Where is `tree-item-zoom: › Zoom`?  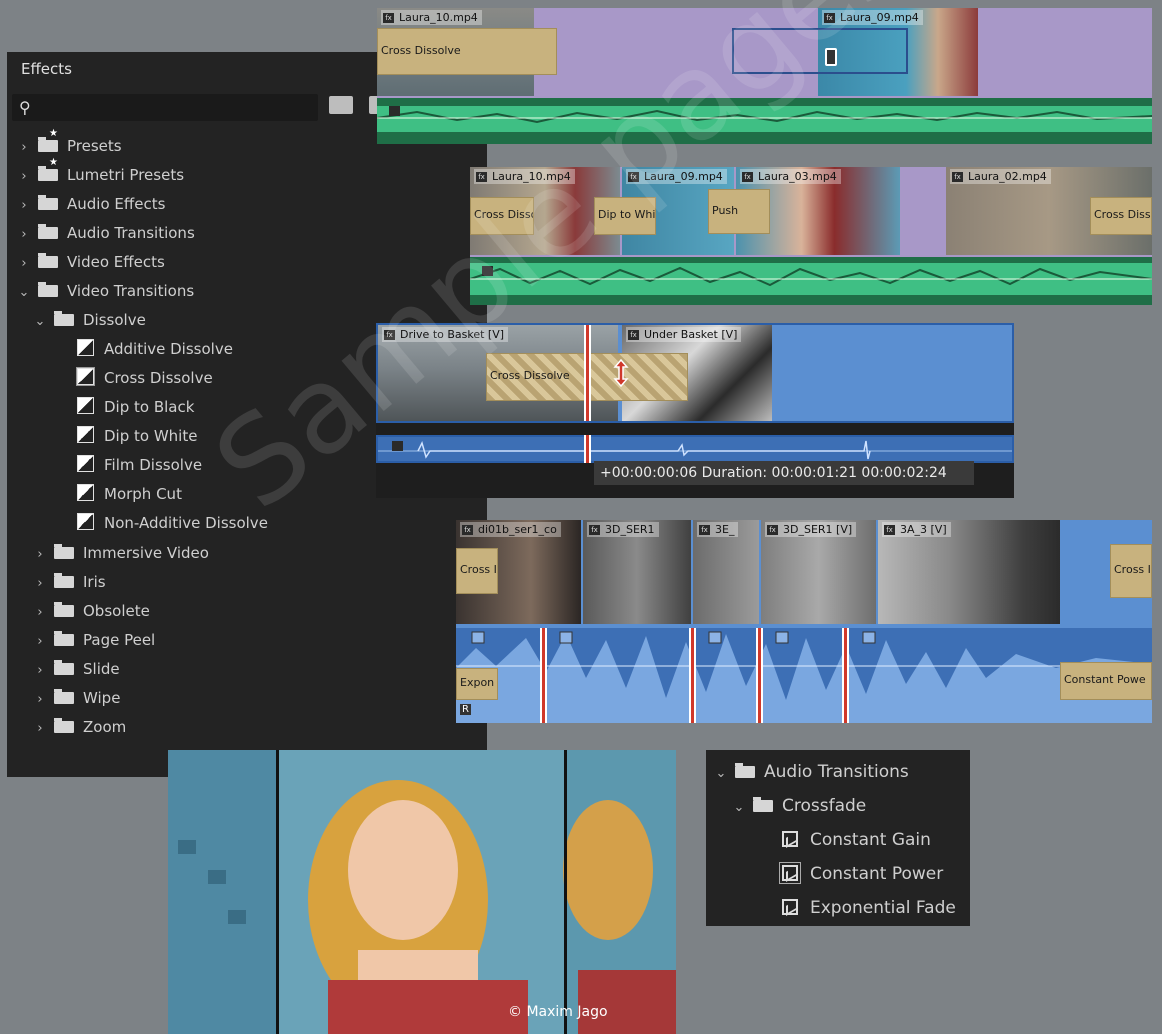
tree-item-zoom: › Zoom is located at coordinates (79, 727).